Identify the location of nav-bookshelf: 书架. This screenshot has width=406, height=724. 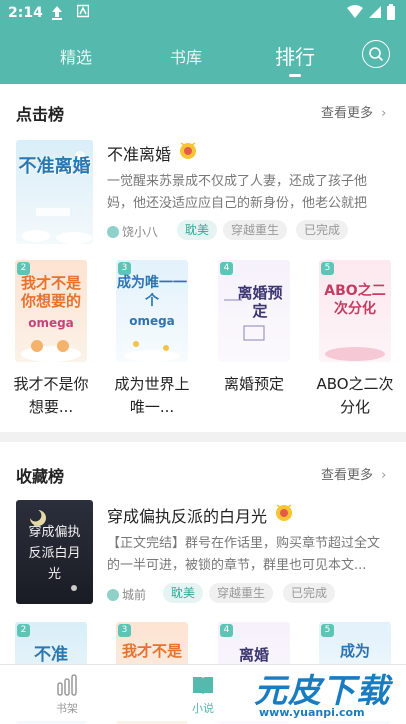
(67, 694).